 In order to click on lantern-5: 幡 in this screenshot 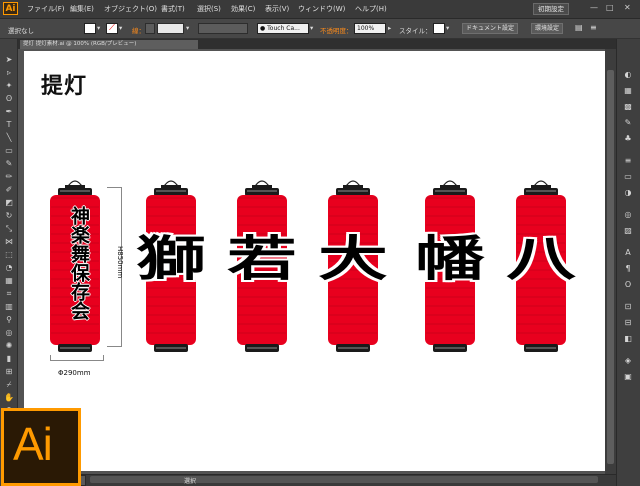, I will do `click(450, 271)`.